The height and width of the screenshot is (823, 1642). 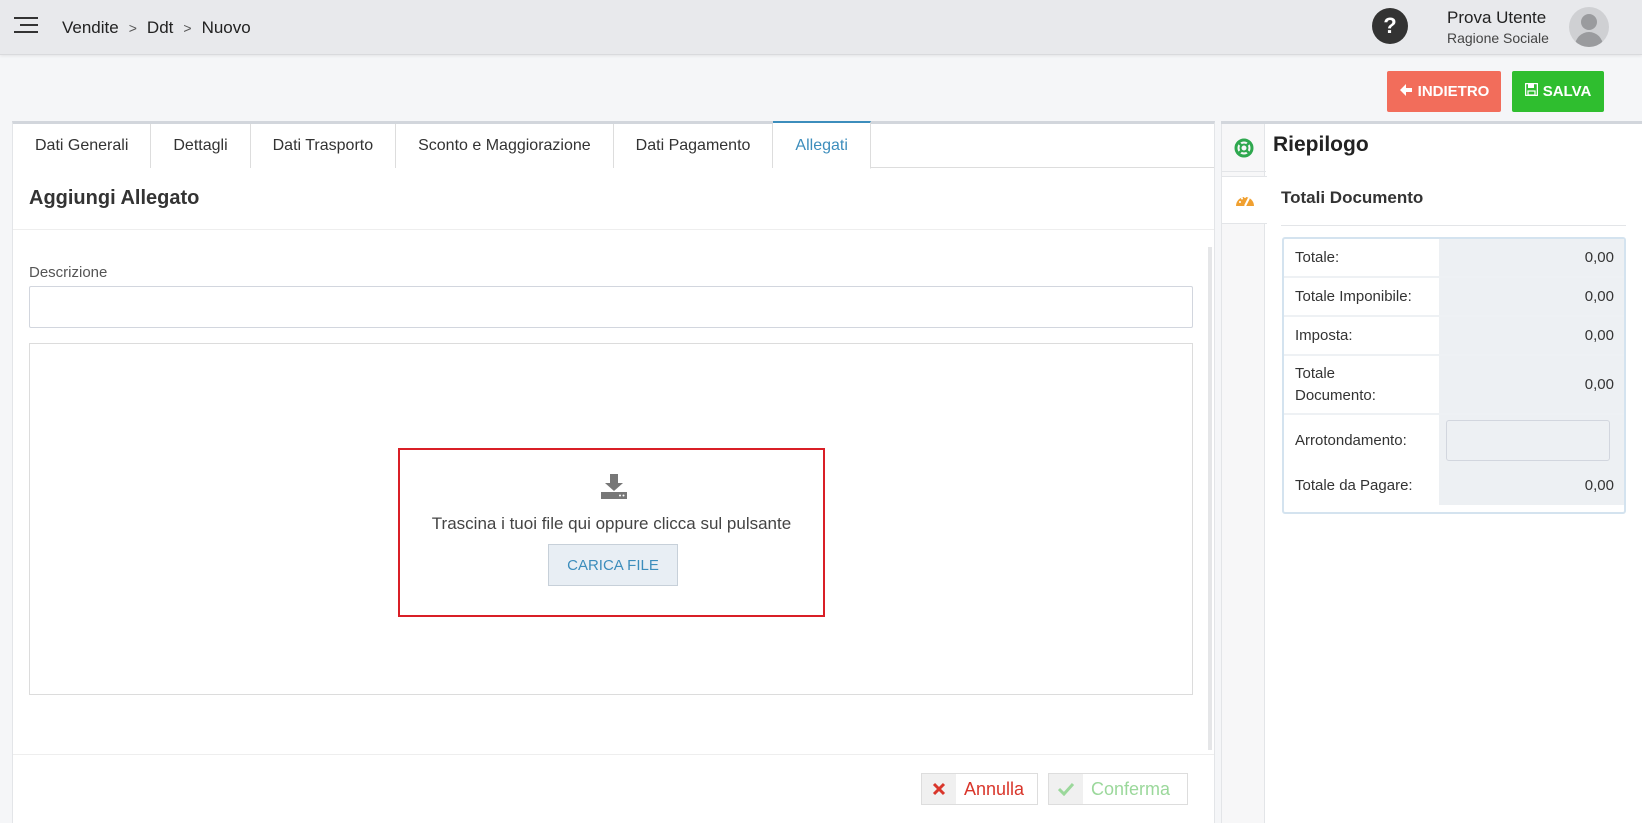 What do you see at coordinates (1406, 92) in the screenshot?
I see `arrow-left-icon` at bounding box center [1406, 92].